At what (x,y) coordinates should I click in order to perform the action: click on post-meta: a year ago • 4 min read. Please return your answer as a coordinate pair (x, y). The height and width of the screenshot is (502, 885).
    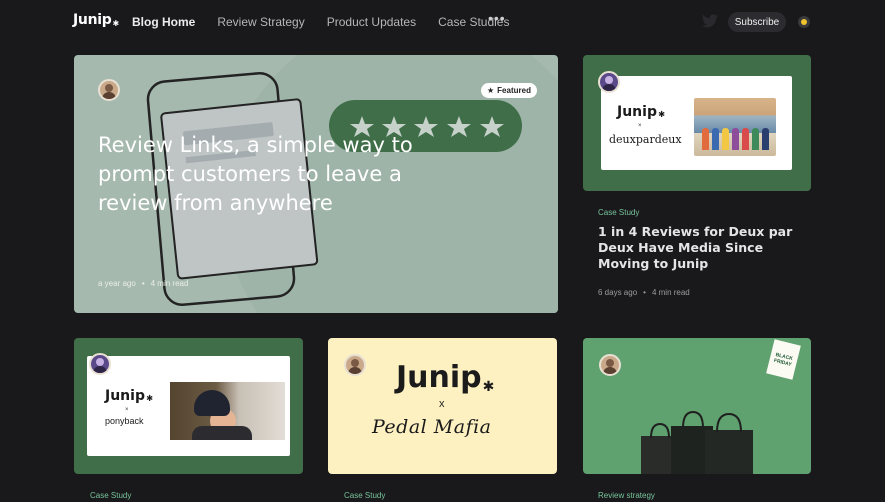
    Looking at the image, I should click on (143, 283).